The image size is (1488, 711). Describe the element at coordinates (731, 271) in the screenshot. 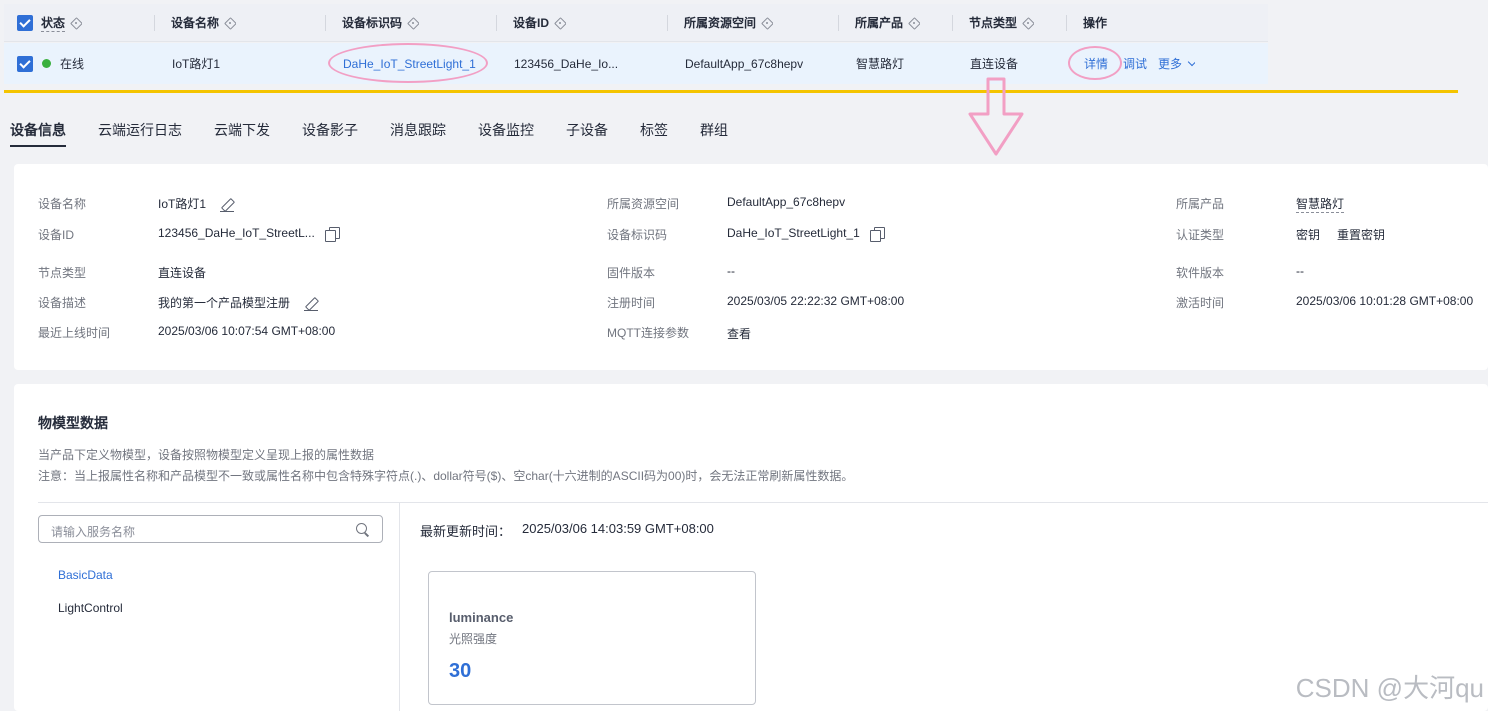

I see `firmware-value: --` at that location.